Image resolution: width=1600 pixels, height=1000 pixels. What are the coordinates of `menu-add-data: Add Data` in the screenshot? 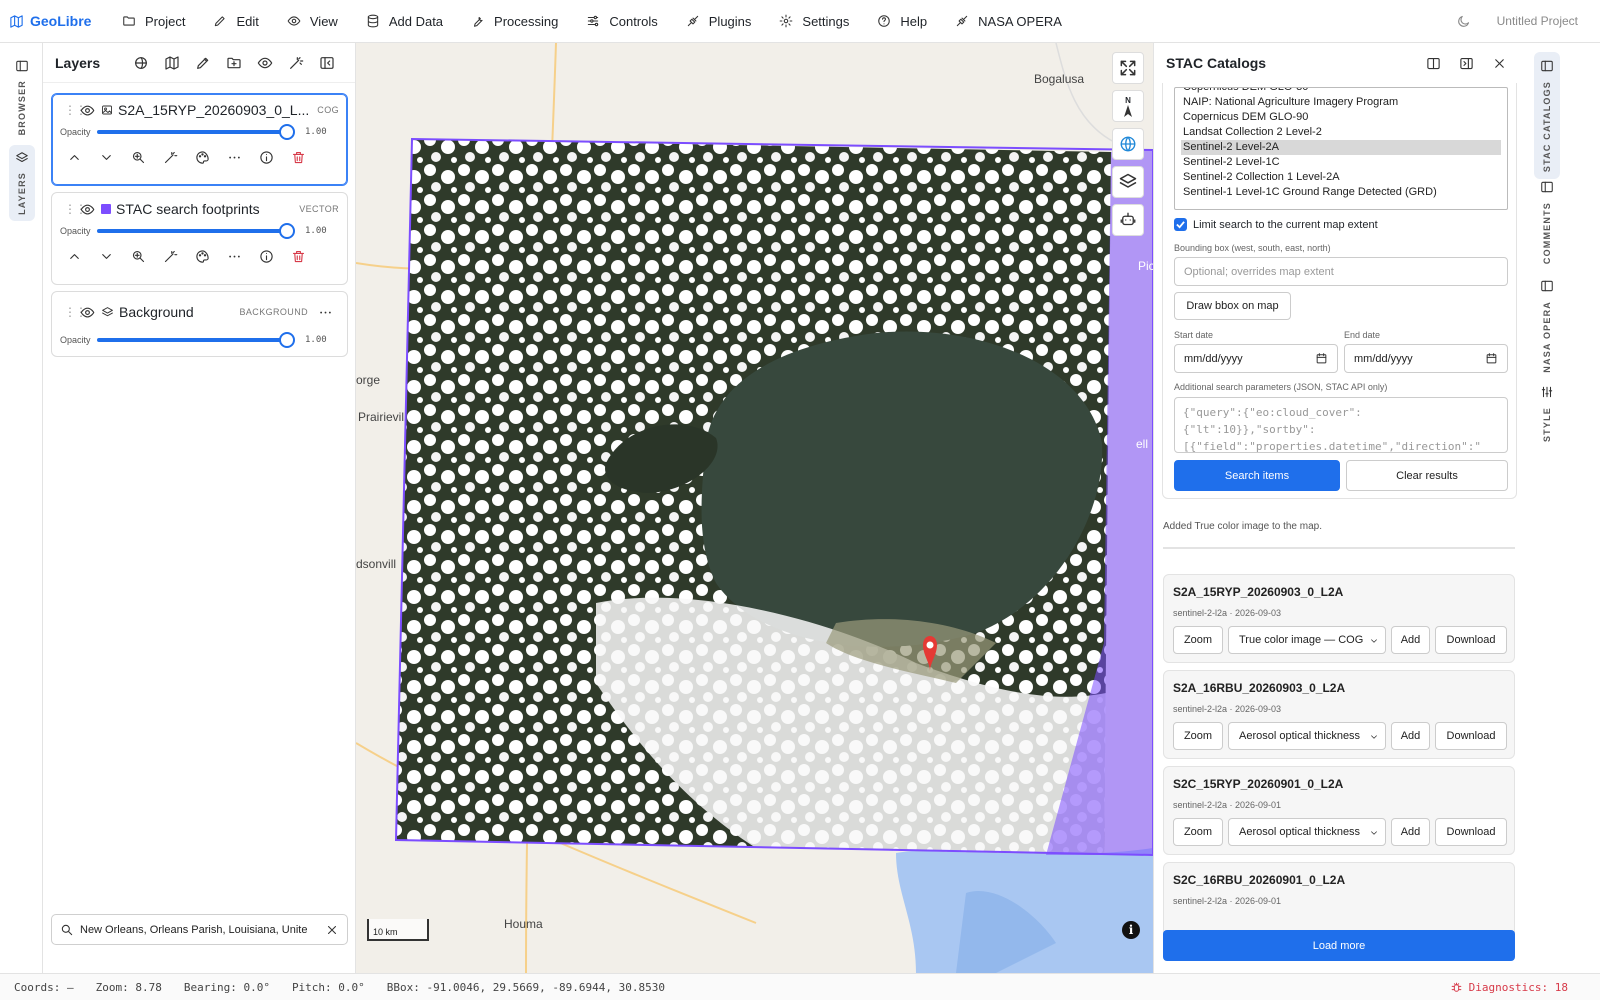 It's located at (404, 21).